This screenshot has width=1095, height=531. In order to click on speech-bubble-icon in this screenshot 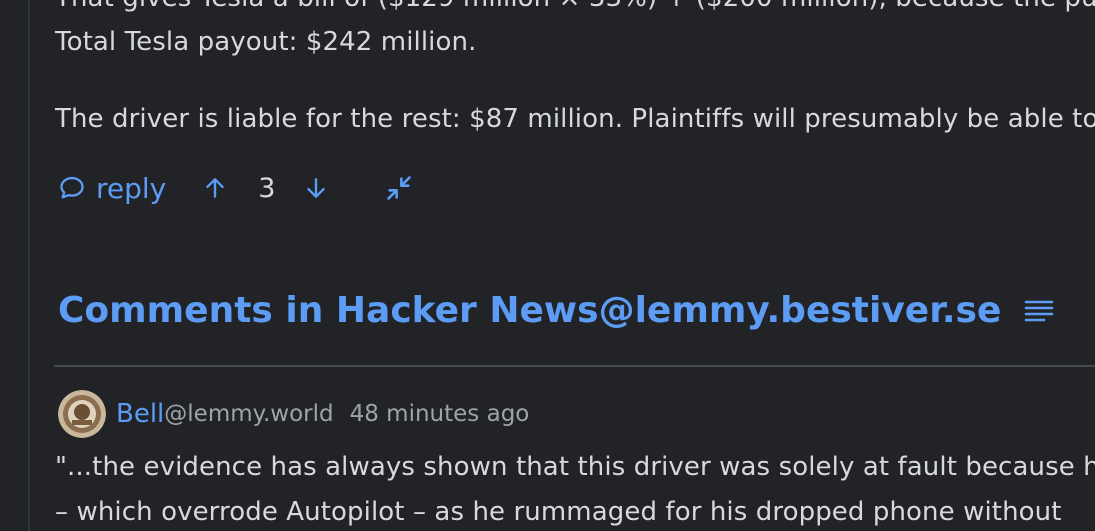, I will do `click(72, 187)`.